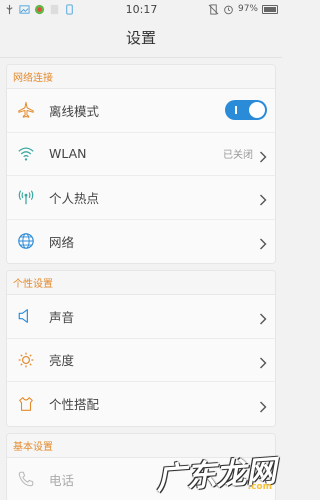  Describe the element at coordinates (62, 242) in the screenshot. I see `settings-item-label: 网络` at that location.